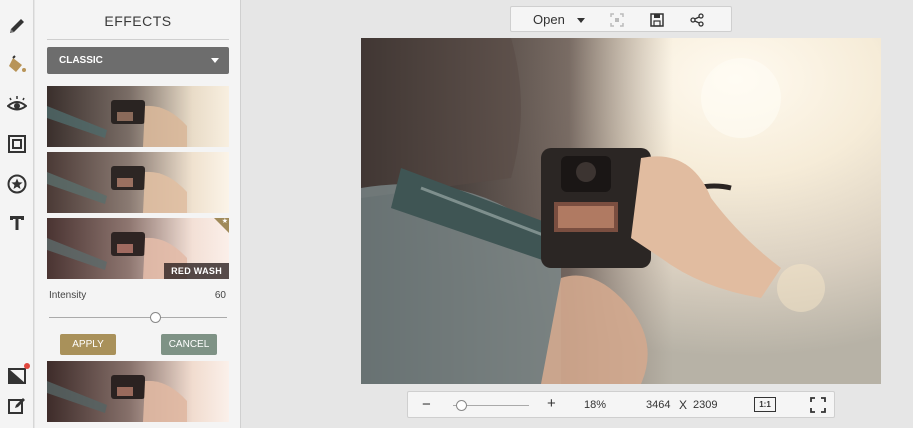  Describe the element at coordinates (138, 60) in the screenshot. I see `effect-category-dropdown: CLASSIC` at that location.